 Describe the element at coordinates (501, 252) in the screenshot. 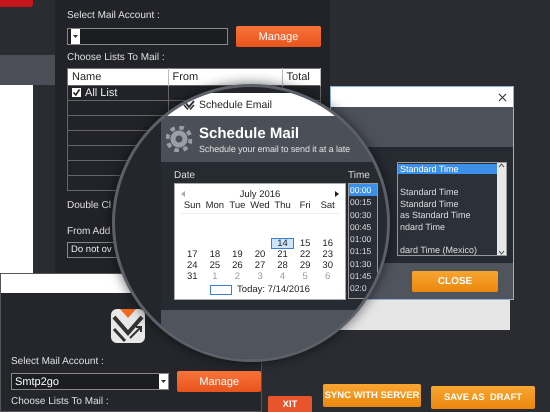

I see `scroll-down-icon` at that location.